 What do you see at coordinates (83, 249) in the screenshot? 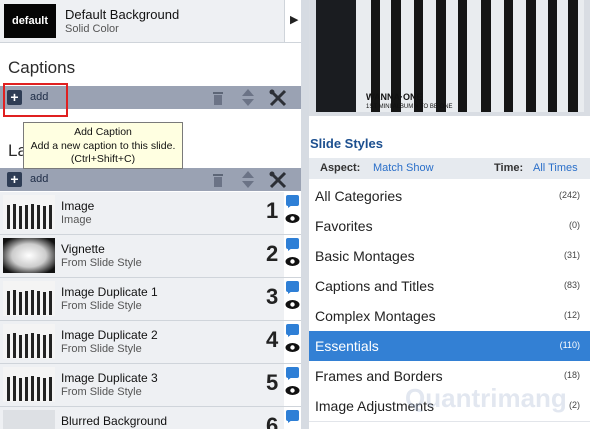
I see `layer-name: Vignette` at bounding box center [83, 249].